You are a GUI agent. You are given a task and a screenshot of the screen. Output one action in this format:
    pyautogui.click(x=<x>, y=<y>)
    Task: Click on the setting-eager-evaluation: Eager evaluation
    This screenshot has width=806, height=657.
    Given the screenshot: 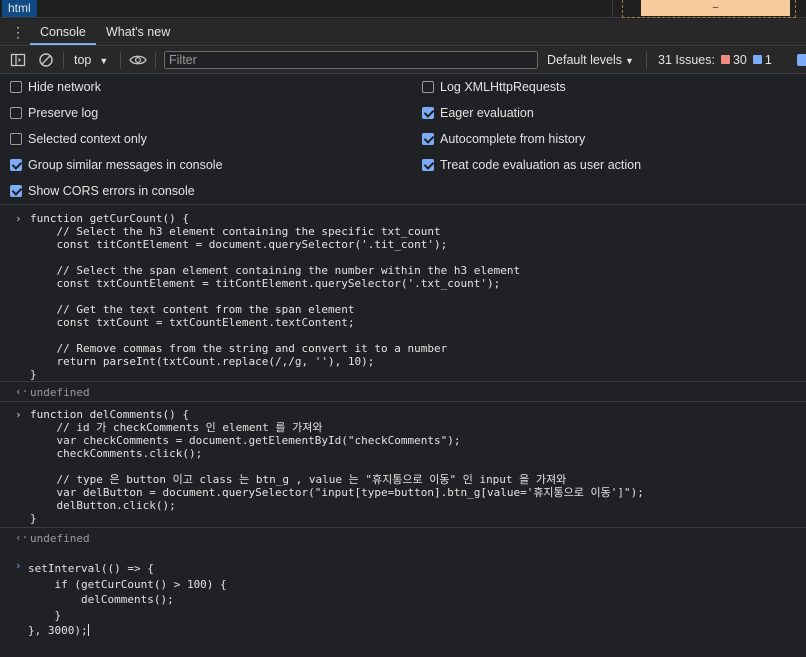 What is the action you would take?
    pyautogui.click(x=478, y=113)
    